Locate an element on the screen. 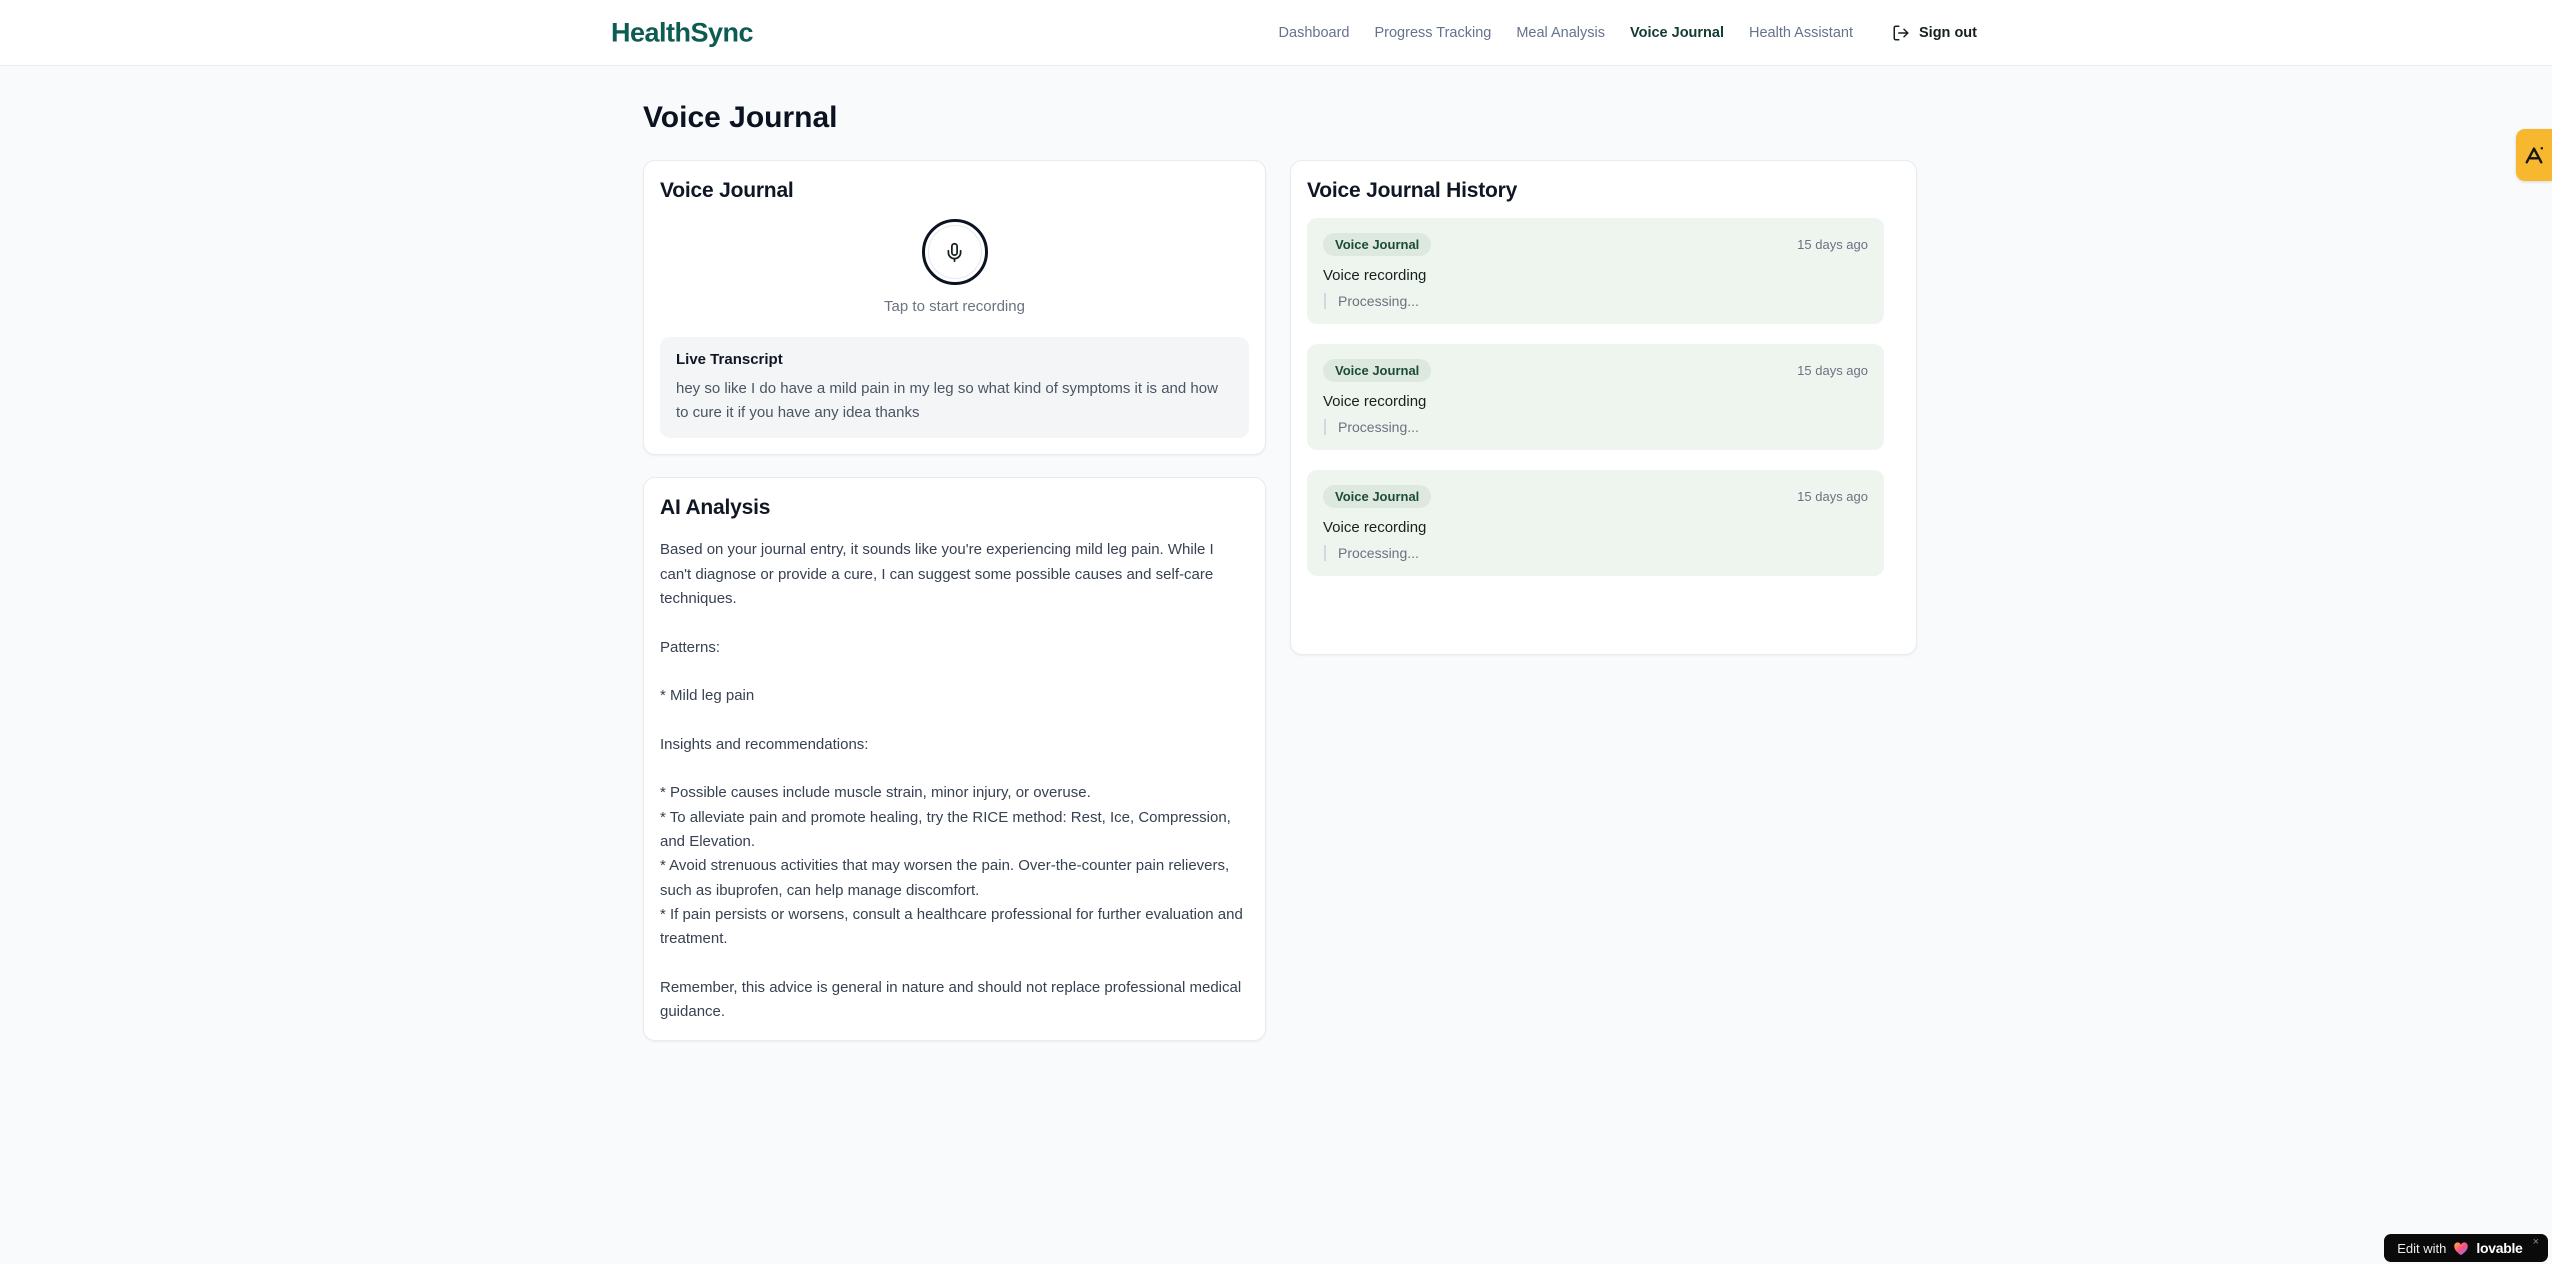 This screenshot has width=2552, height=1264. live-transcript-title: Live Transcript is located at coordinates (729, 359).